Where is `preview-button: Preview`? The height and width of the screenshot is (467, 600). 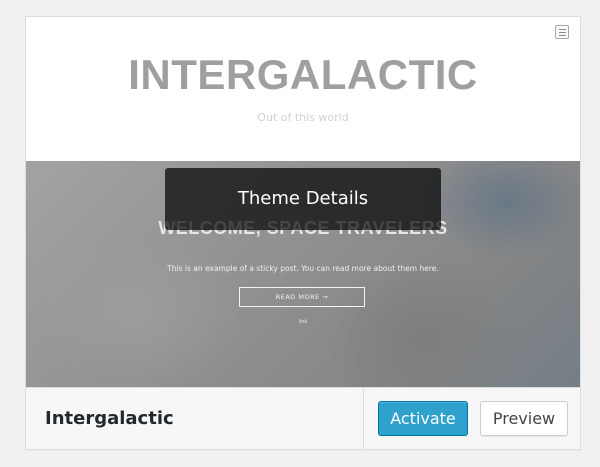 preview-button: Preview is located at coordinates (524, 418).